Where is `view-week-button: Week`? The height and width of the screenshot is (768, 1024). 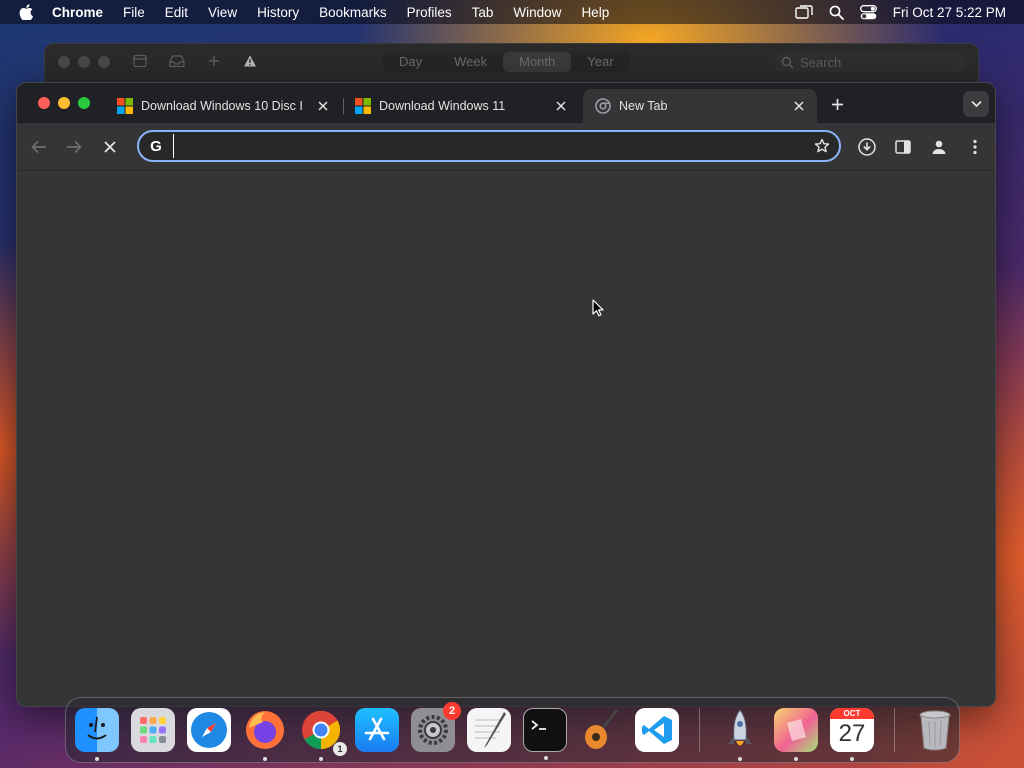 view-week-button: Week is located at coordinates (470, 62).